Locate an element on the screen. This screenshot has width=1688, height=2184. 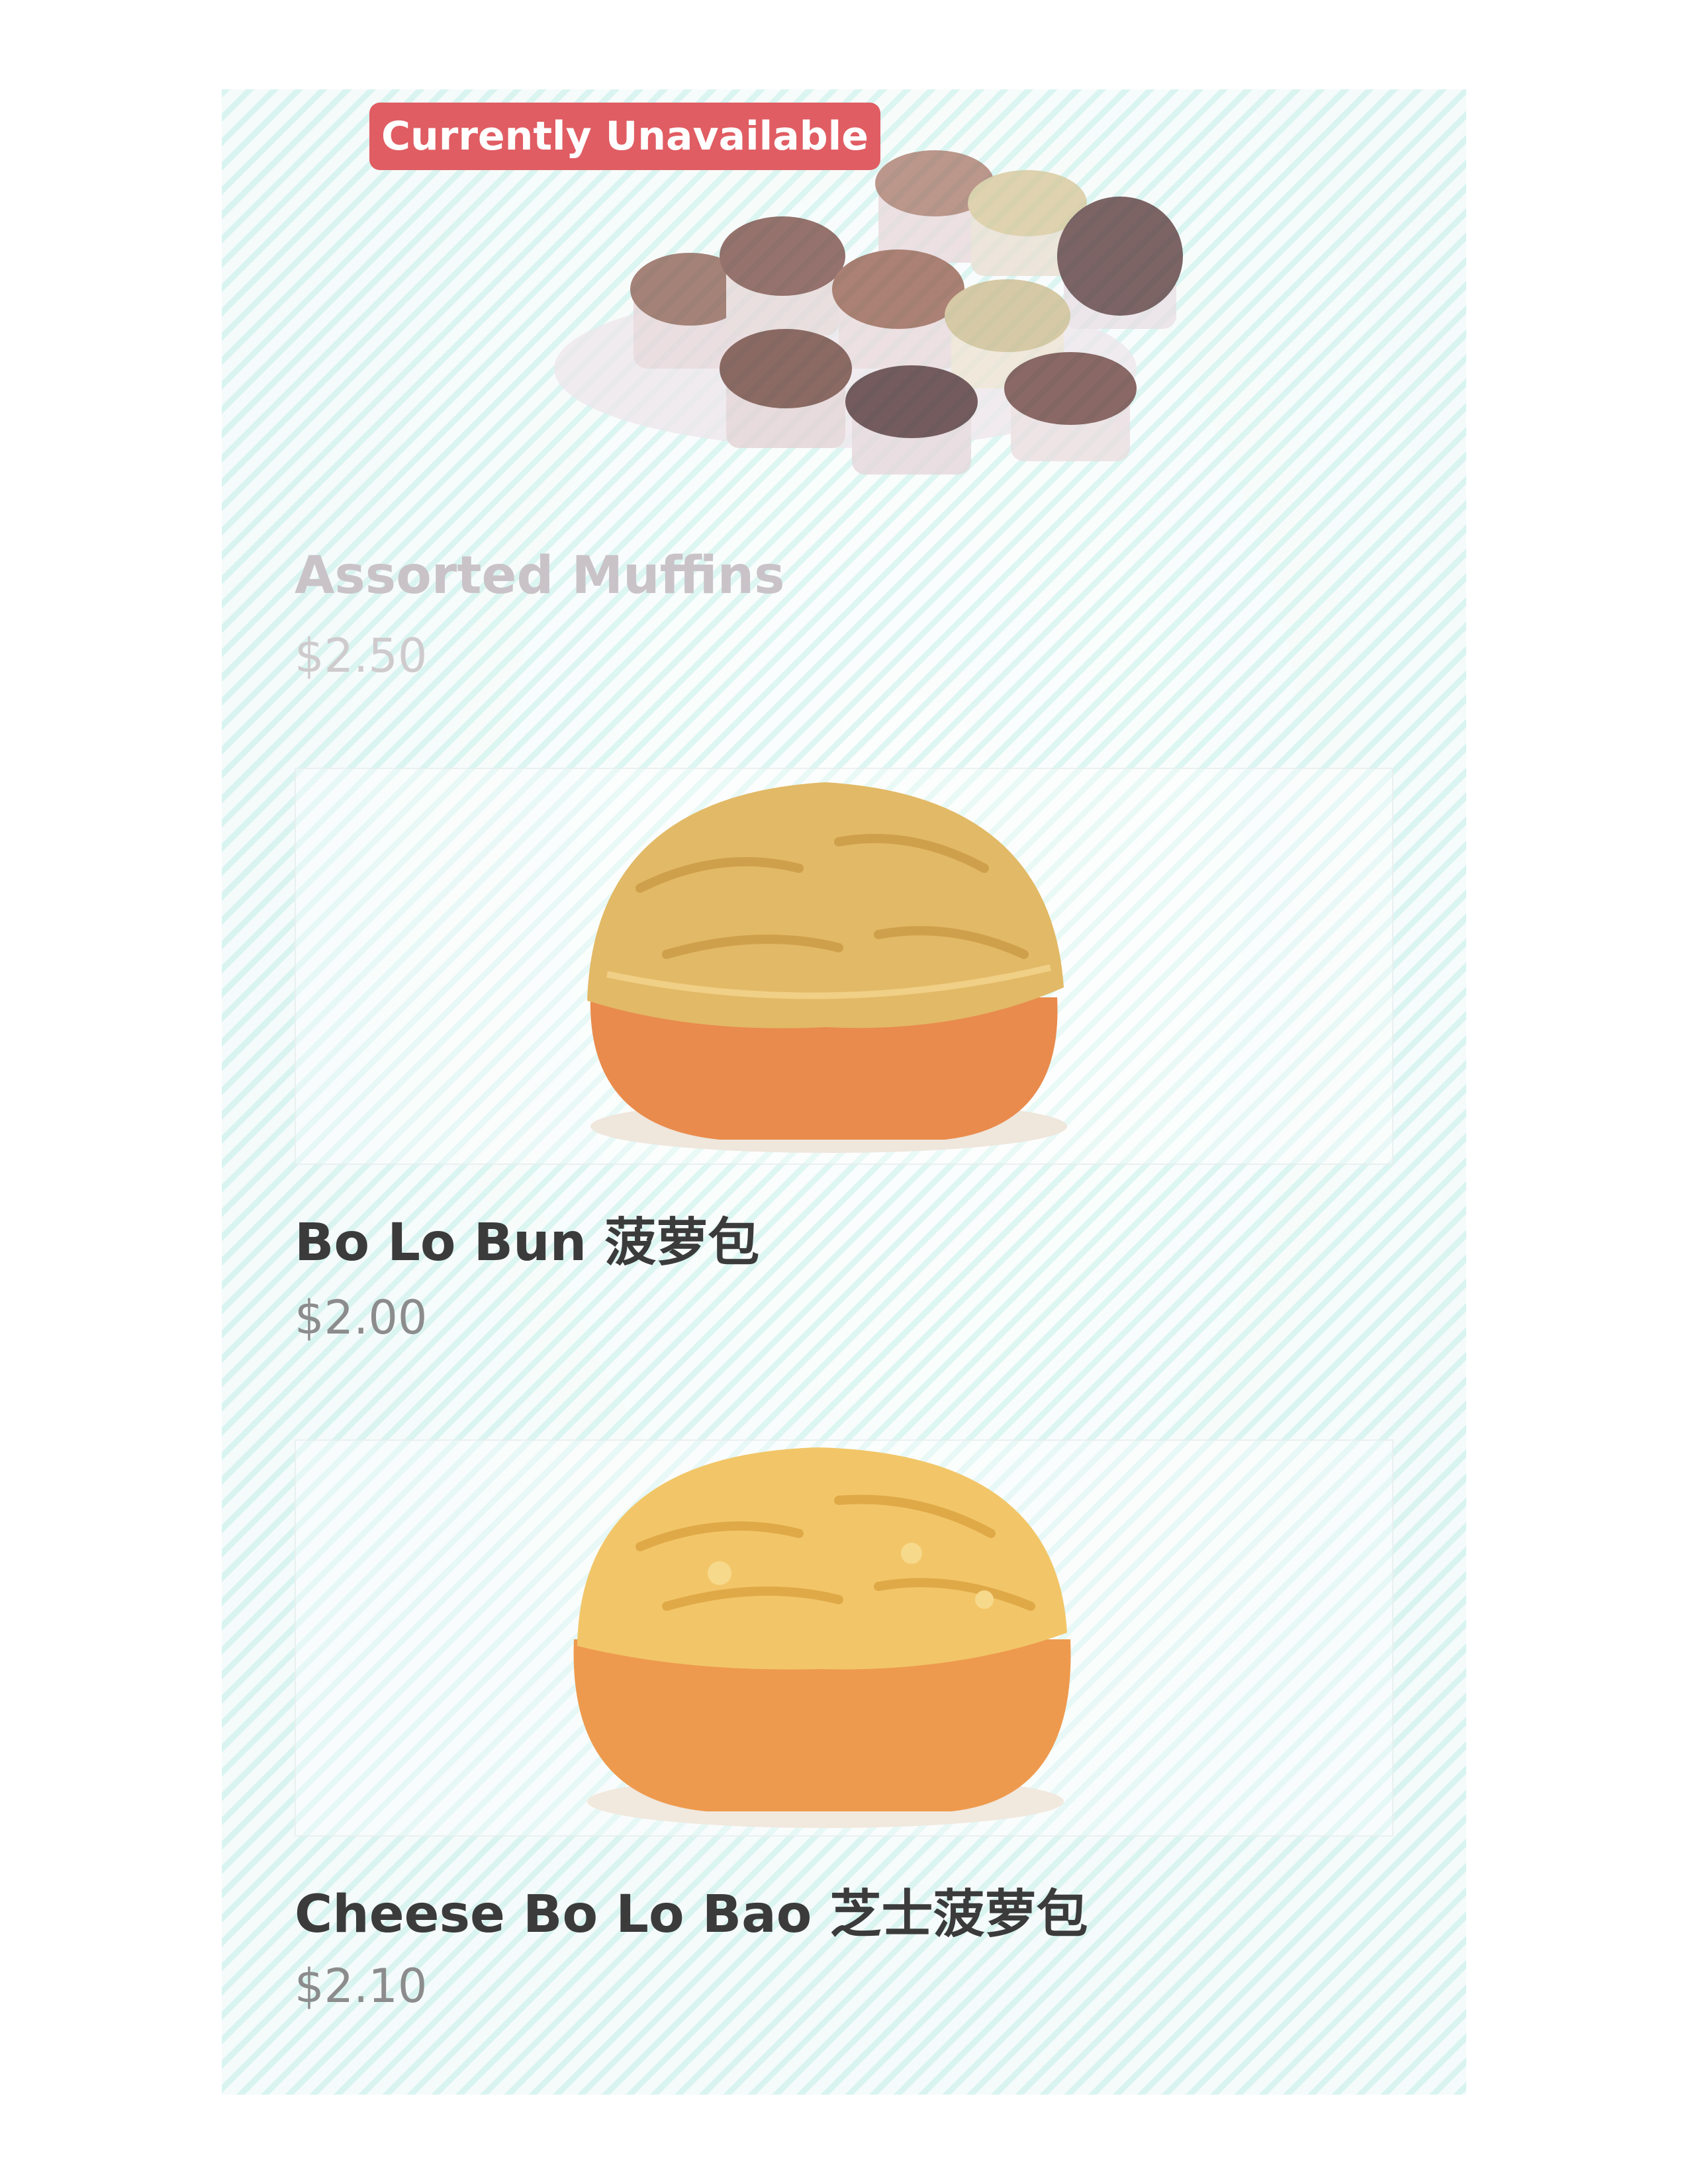
bo-lo-bun-image is located at coordinates (827, 967).